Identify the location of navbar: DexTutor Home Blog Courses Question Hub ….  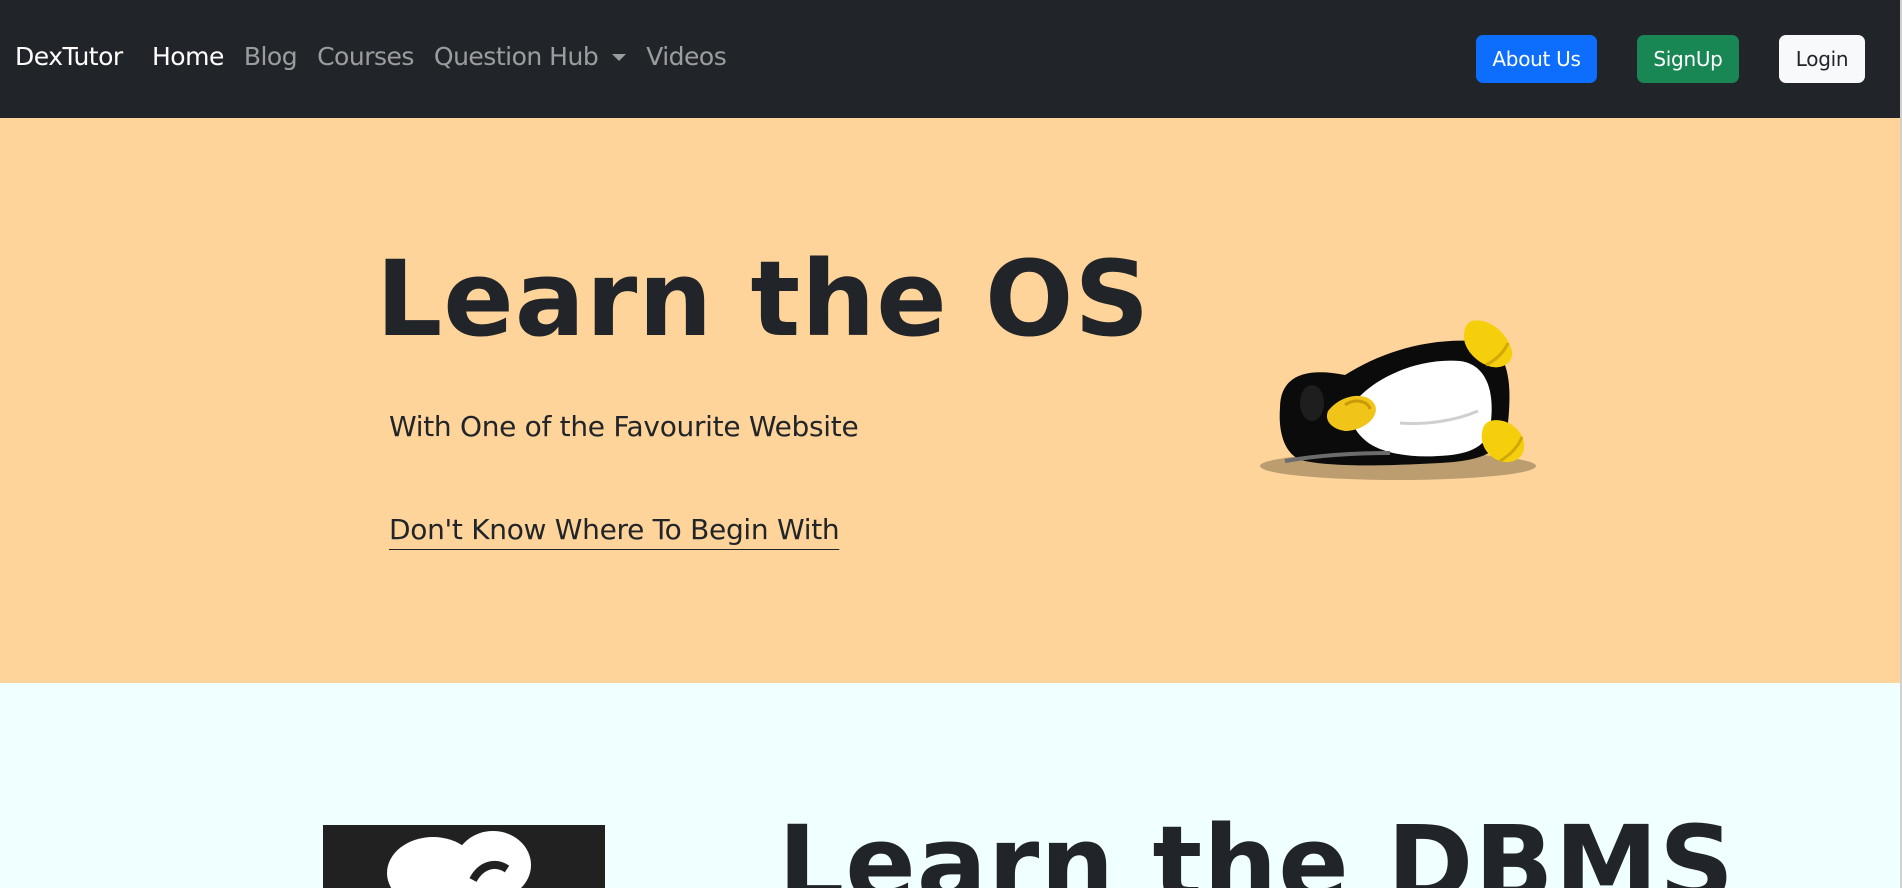
(950, 59).